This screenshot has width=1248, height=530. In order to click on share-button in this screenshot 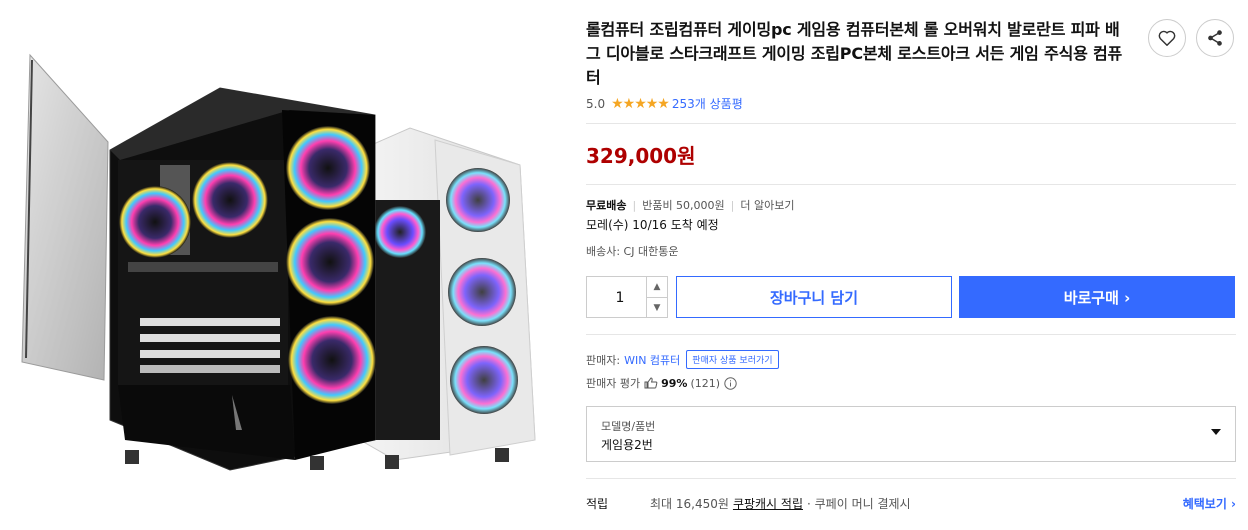, I will do `click(1215, 38)`.